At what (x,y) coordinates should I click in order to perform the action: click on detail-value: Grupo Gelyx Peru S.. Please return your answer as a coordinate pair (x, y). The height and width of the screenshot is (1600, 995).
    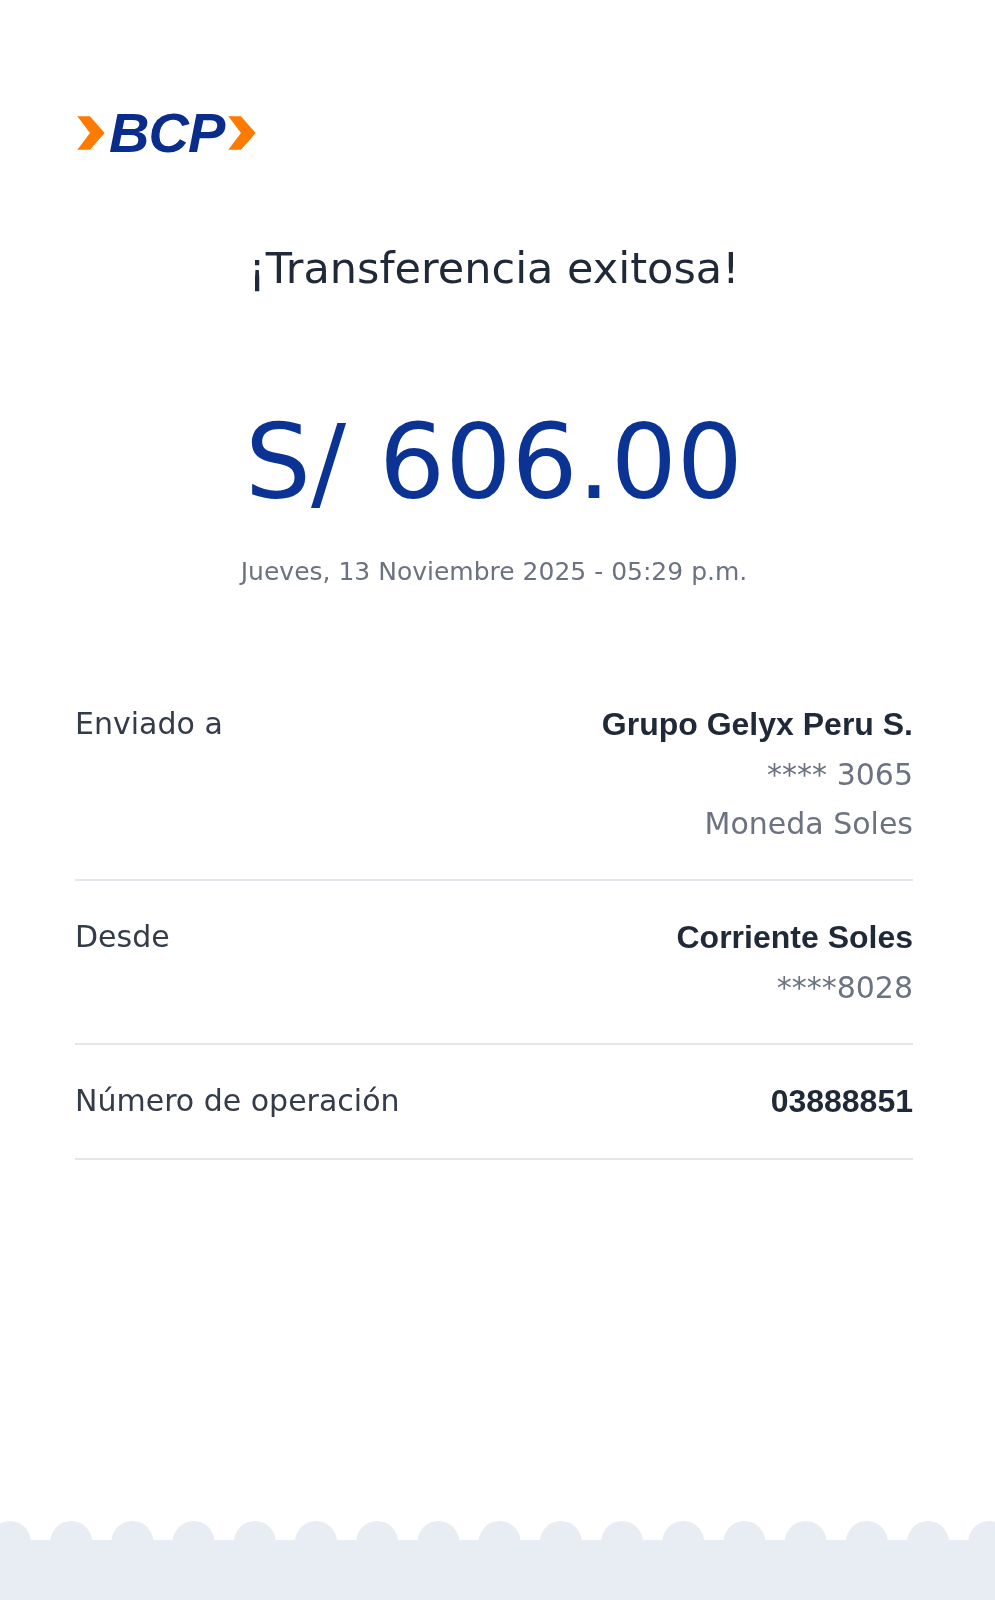
    Looking at the image, I should click on (757, 725).